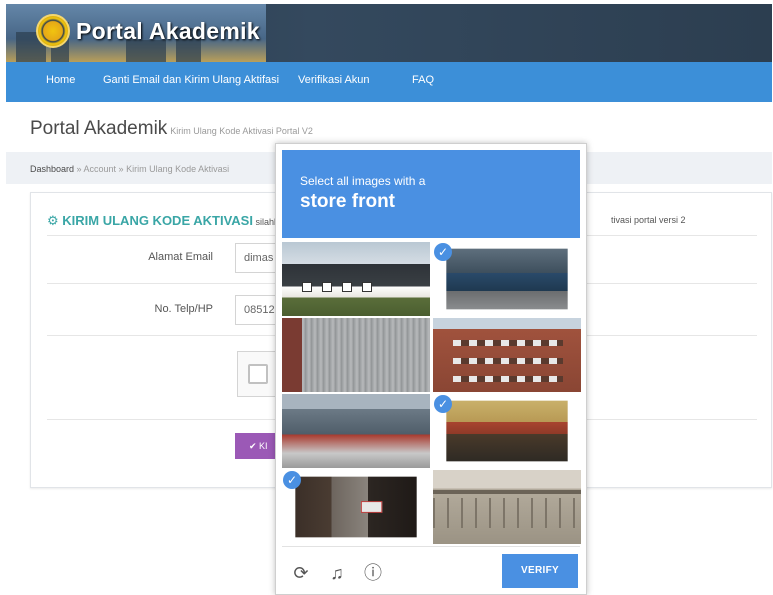 This screenshot has width=773, height=595. What do you see at coordinates (241, 131) in the screenshot?
I see `page-subtitle: Kirim Ulang Kode Aktivasi Portal V2` at bounding box center [241, 131].